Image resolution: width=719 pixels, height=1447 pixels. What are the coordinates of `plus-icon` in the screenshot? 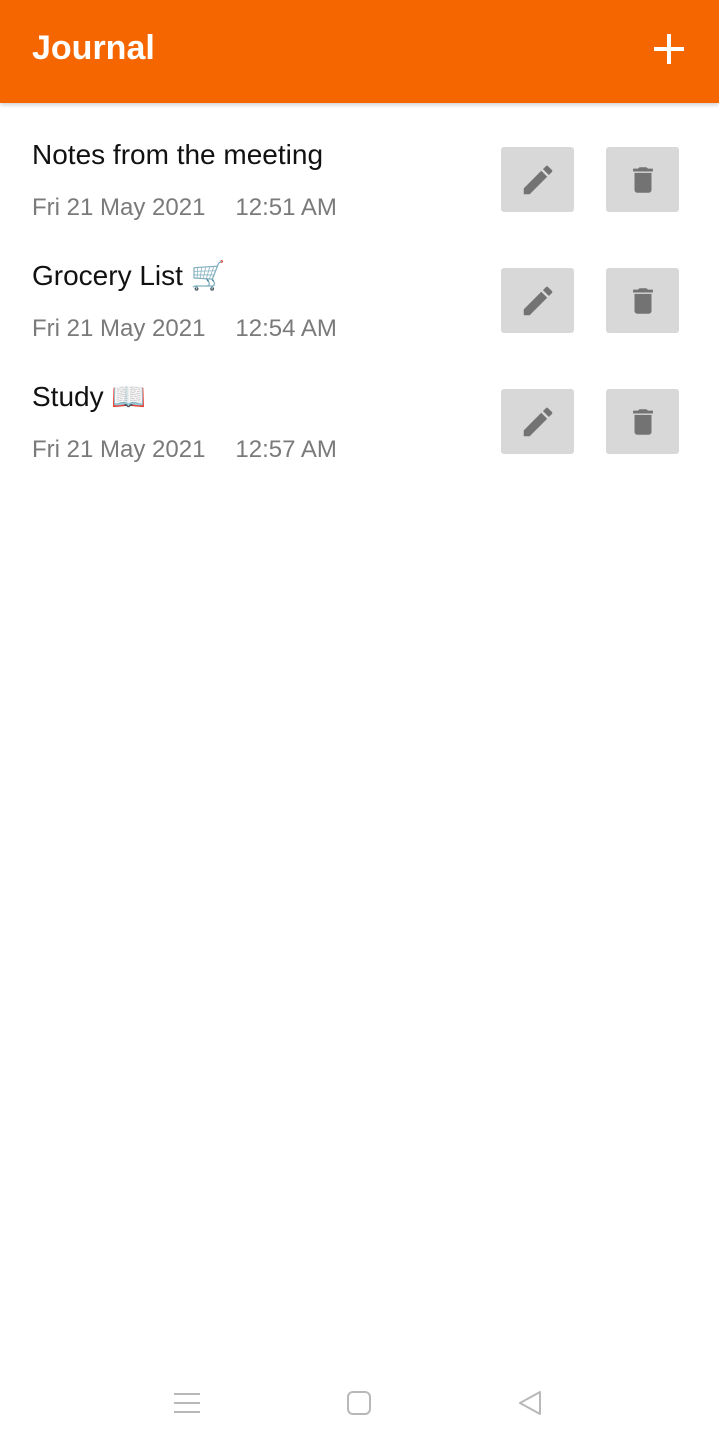 It's located at (669, 49).